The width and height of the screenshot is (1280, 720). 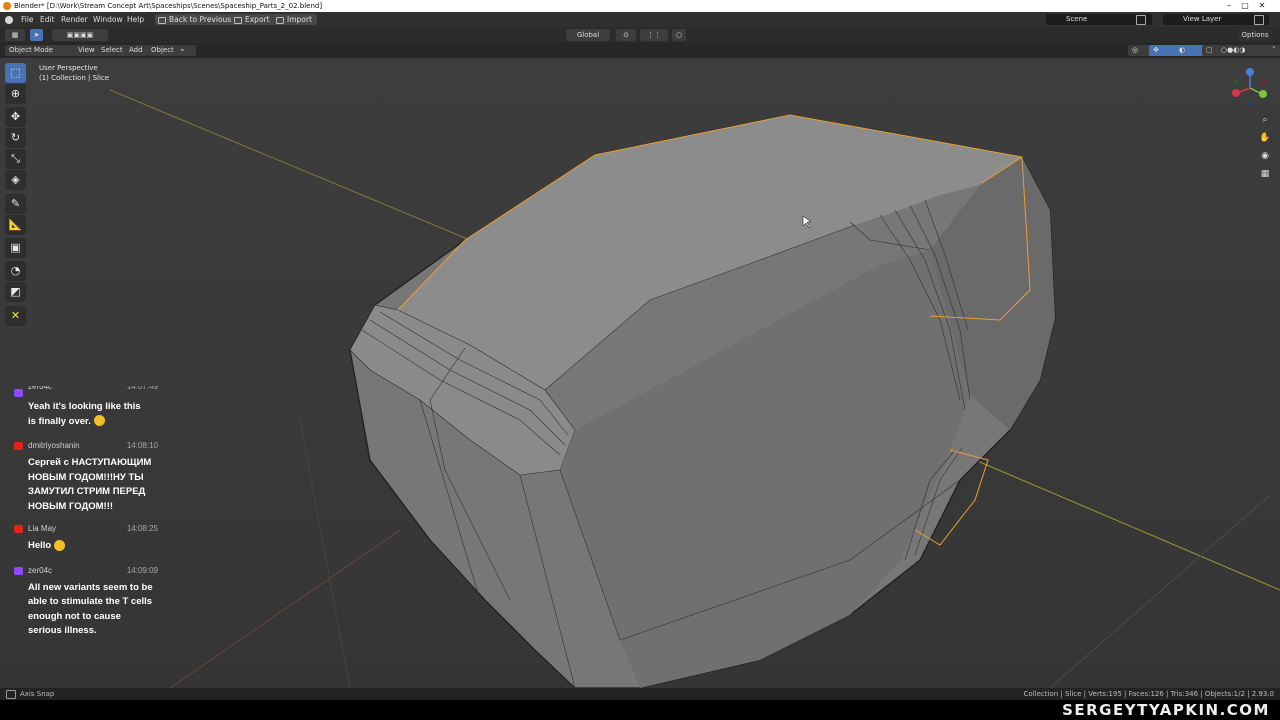 What do you see at coordinates (60, 545) in the screenshot?
I see `smile-emoji-icon` at bounding box center [60, 545].